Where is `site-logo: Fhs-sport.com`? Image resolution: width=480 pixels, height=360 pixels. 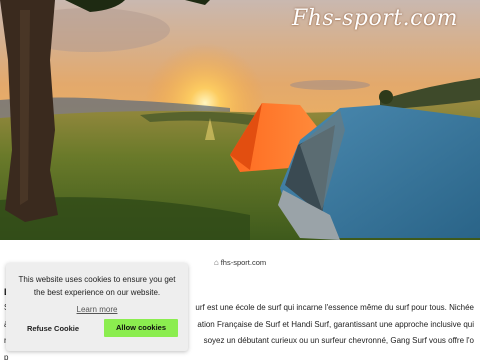 site-logo: Fhs-sport.com is located at coordinates (375, 18).